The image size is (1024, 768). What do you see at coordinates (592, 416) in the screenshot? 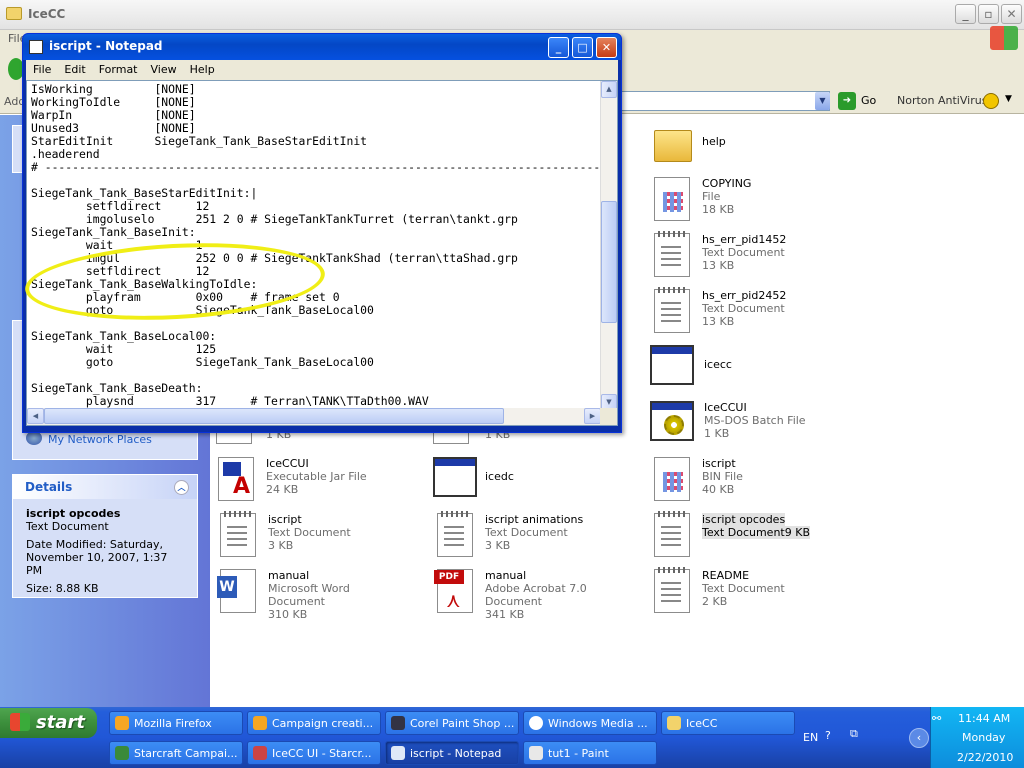
I see `scroll-right-icon: ▶` at bounding box center [592, 416].